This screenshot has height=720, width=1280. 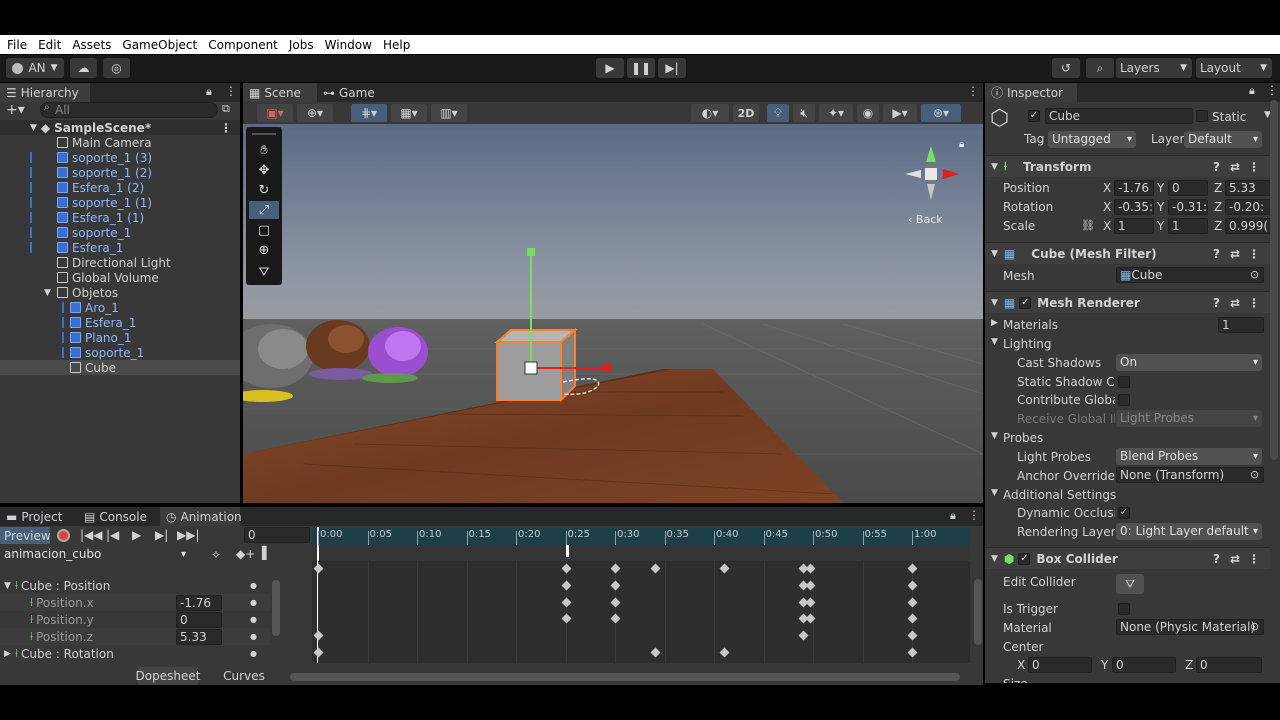 I want to click on tab-inspector: ⓘ Inspector, so click(x=1031, y=92).